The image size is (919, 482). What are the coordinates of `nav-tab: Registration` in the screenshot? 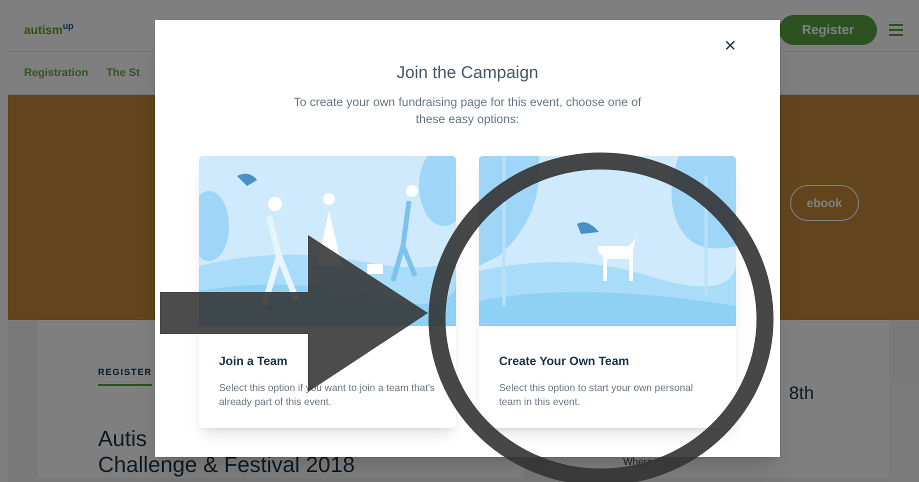 It's located at (56, 73).